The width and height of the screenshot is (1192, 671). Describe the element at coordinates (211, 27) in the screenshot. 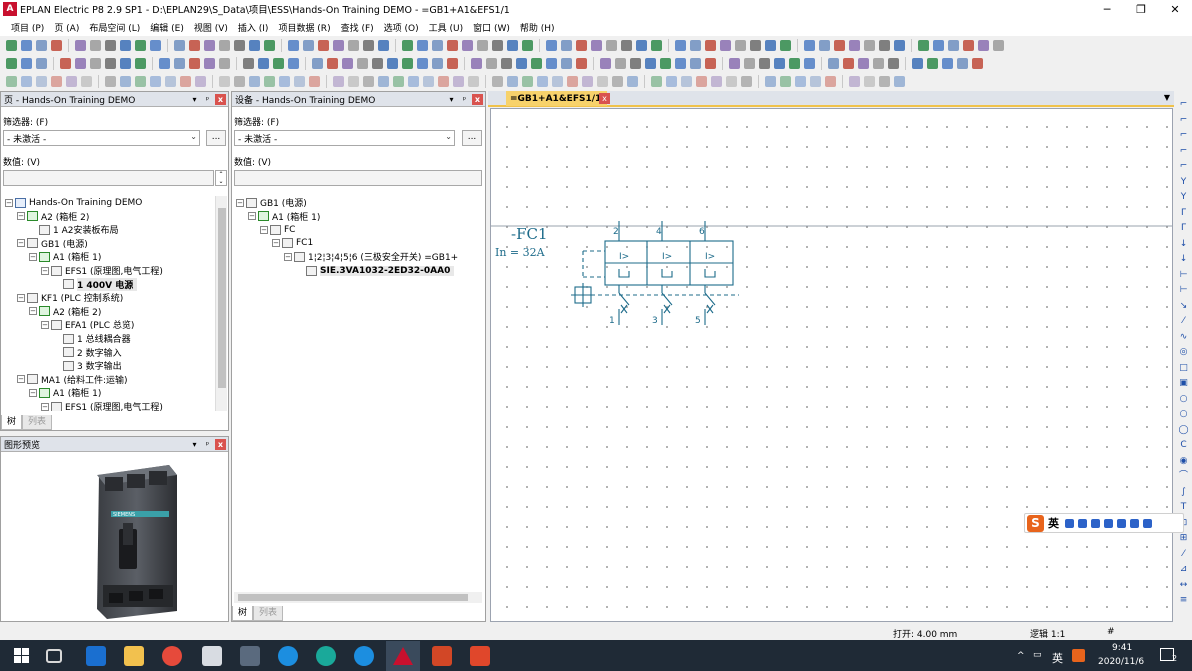

I see `menu-view: 视图 (V)` at that location.